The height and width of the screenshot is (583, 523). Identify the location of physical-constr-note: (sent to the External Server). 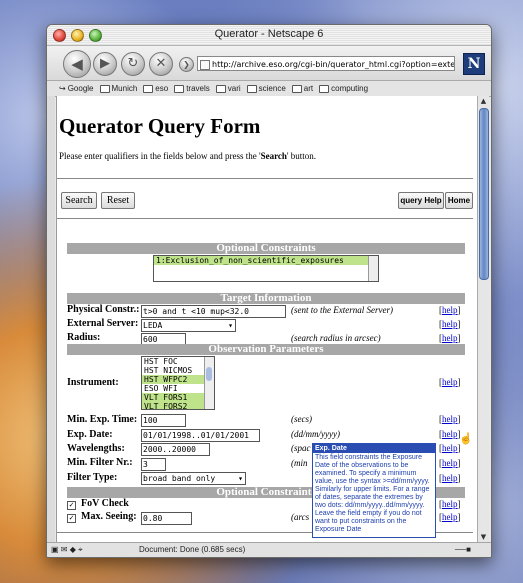
(342, 310).